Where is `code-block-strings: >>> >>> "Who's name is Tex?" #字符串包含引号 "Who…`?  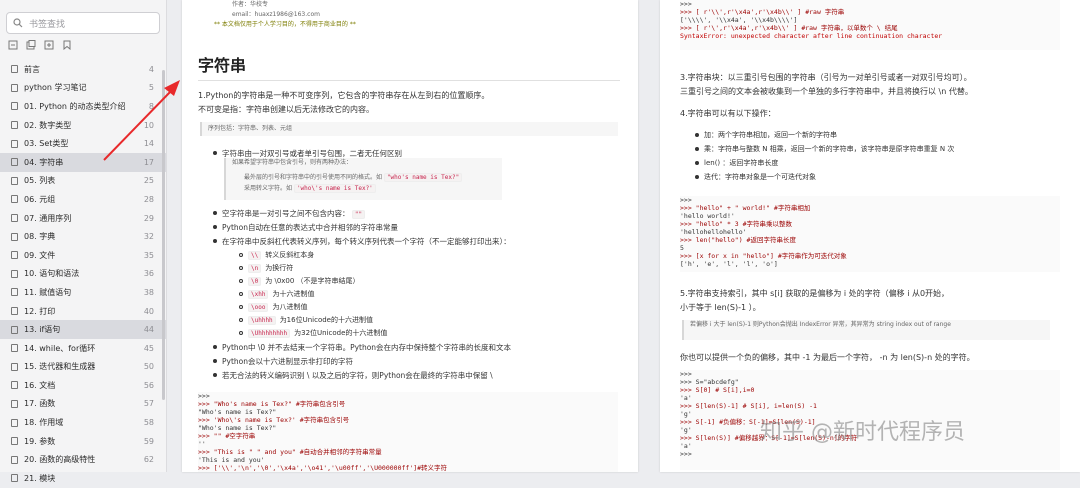
code-block-strings: >>> >>> "Who's name is Tex?" #字符串包含引号 "Who… is located at coordinates (408, 432).